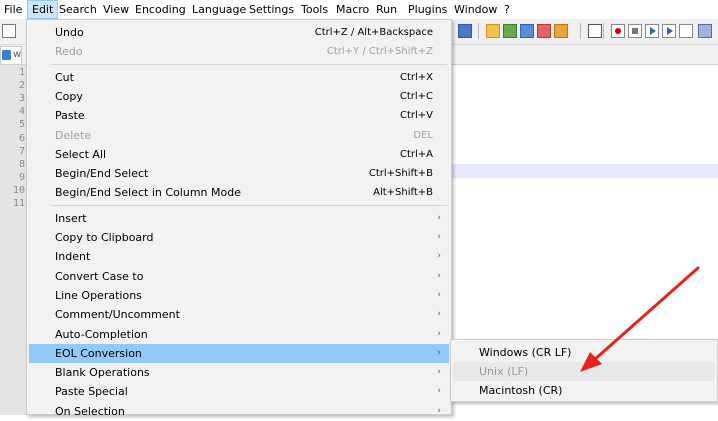  What do you see at coordinates (493, 31) in the screenshot?
I see `folder-icon` at bounding box center [493, 31].